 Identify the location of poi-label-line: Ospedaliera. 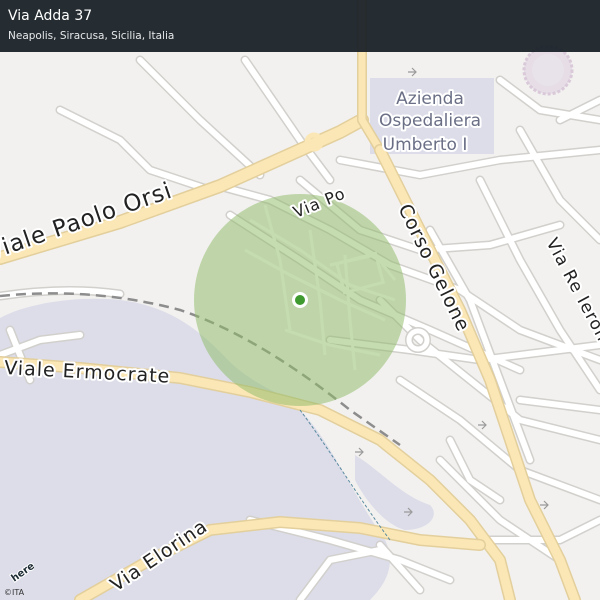
(430, 121).